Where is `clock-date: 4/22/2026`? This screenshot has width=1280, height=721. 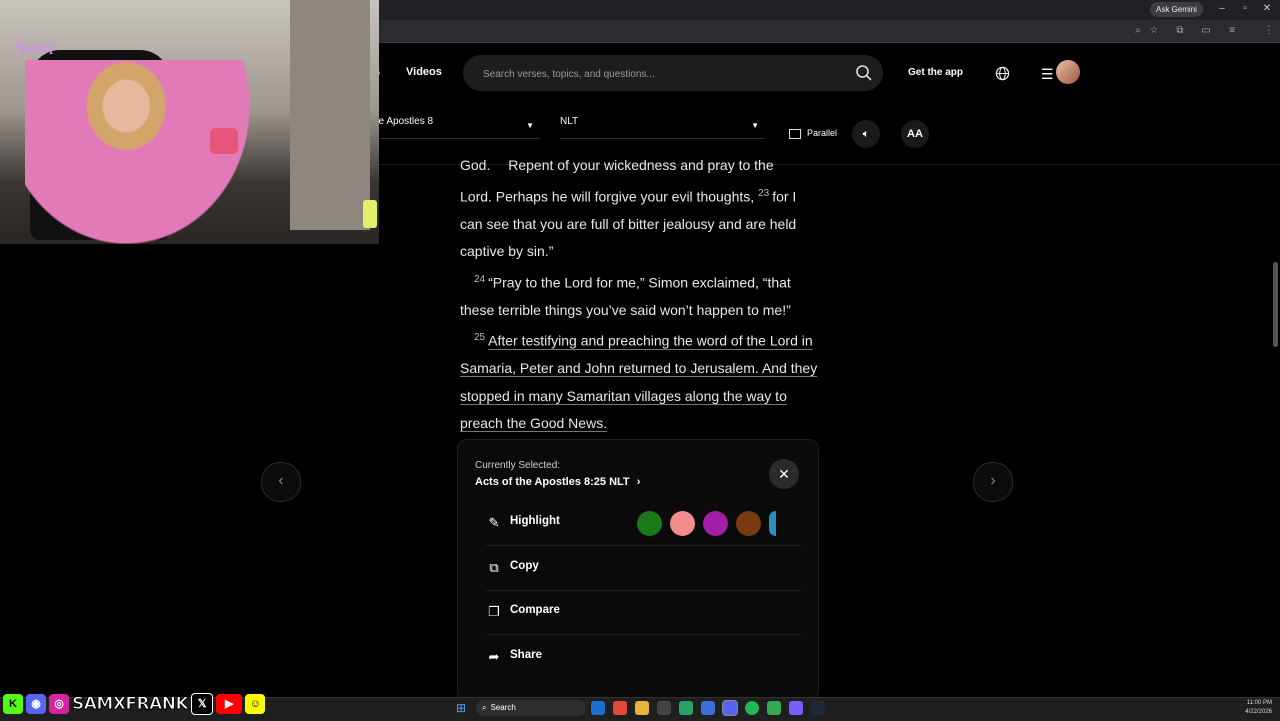
clock-date: 4/22/2026 is located at coordinates (1258, 712).